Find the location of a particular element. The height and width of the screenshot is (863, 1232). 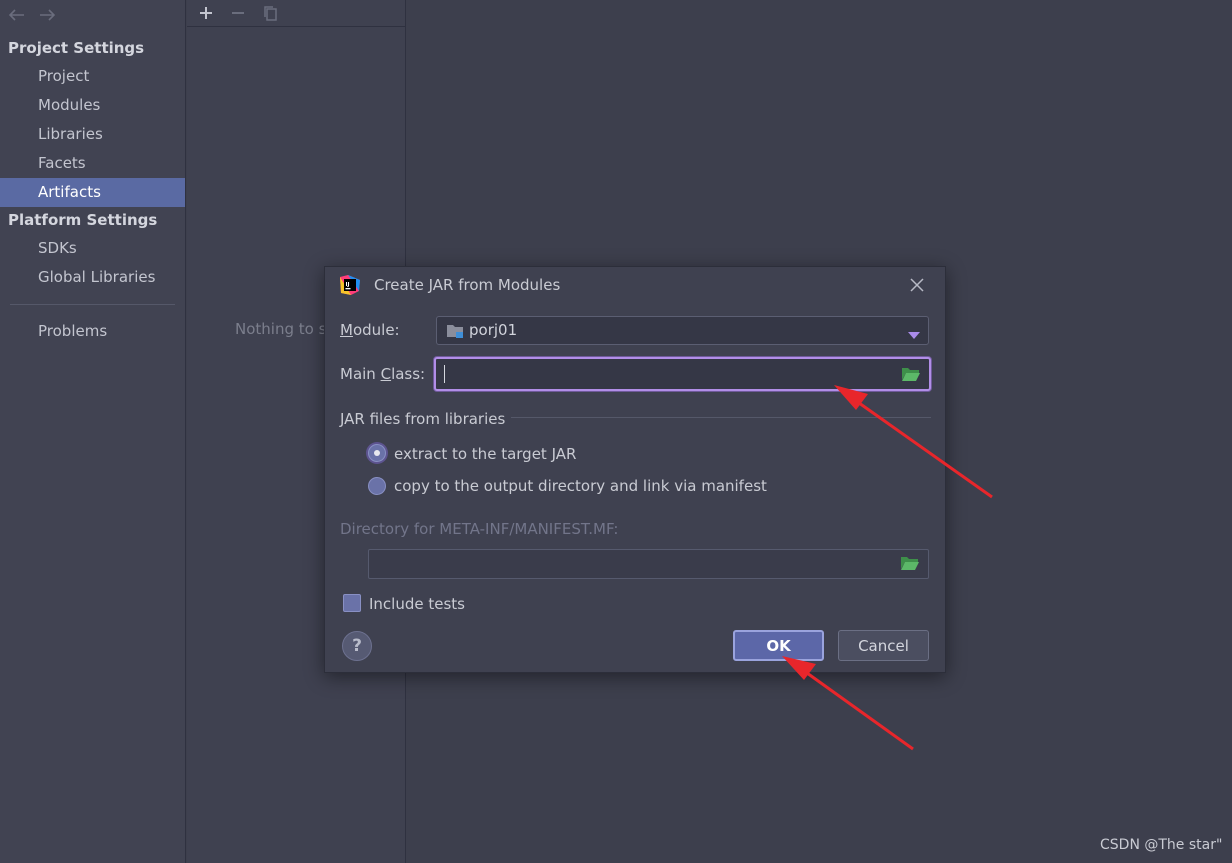

include-tests-label: Include tests is located at coordinates (417, 604).